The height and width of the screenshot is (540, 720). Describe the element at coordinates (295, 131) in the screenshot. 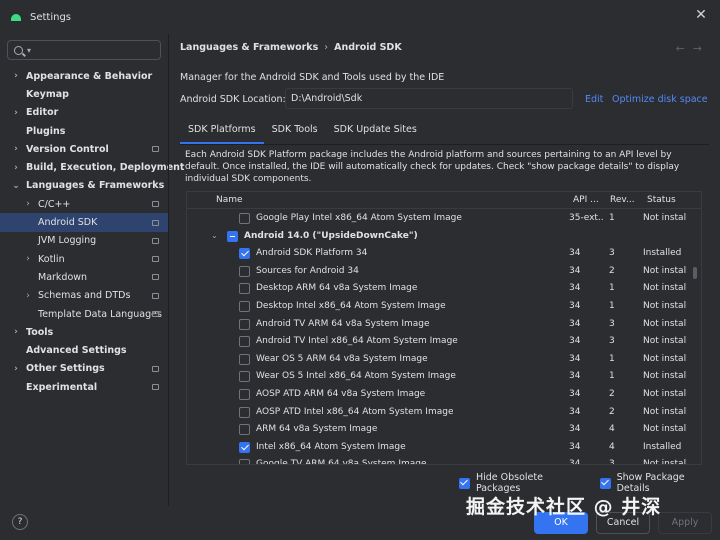

I see `tab-sdk-tools: SDK Tools` at that location.